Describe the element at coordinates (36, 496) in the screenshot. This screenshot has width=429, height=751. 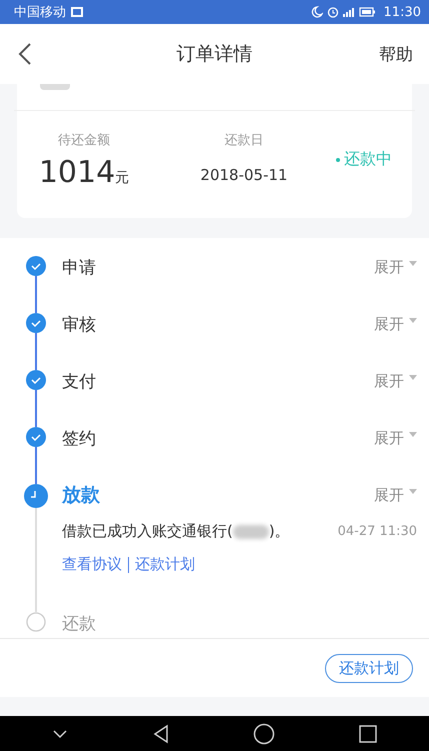
I see `clock-icon` at that location.